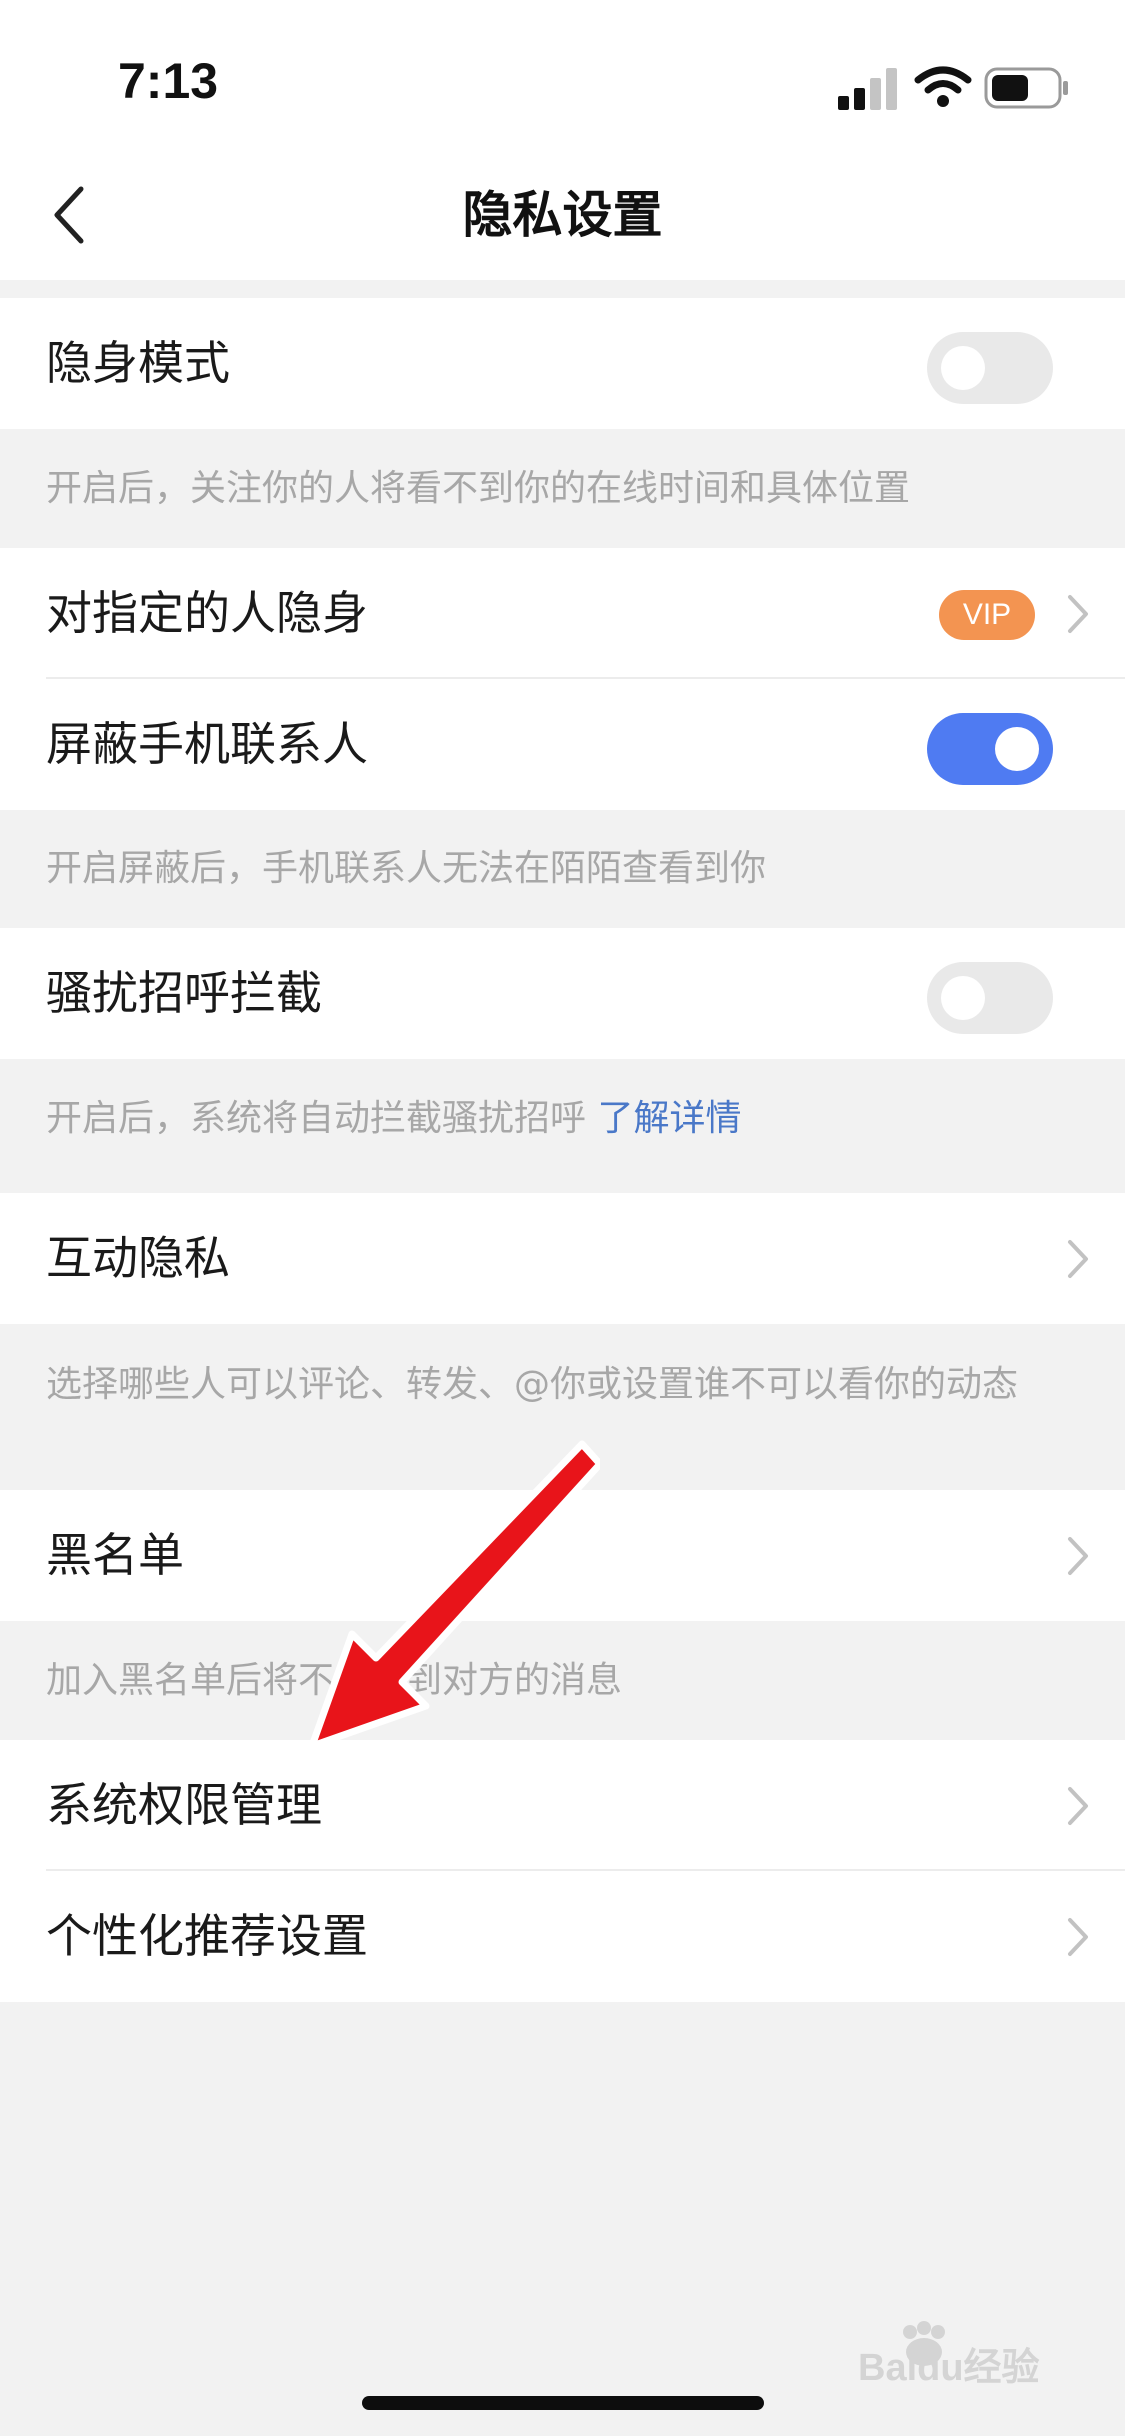 This screenshot has width=1125, height=2436. What do you see at coordinates (562, 613) in the screenshot?
I see `invisible-to-specific-row: 对指定的人隐身 VIP` at bounding box center [562, 613].